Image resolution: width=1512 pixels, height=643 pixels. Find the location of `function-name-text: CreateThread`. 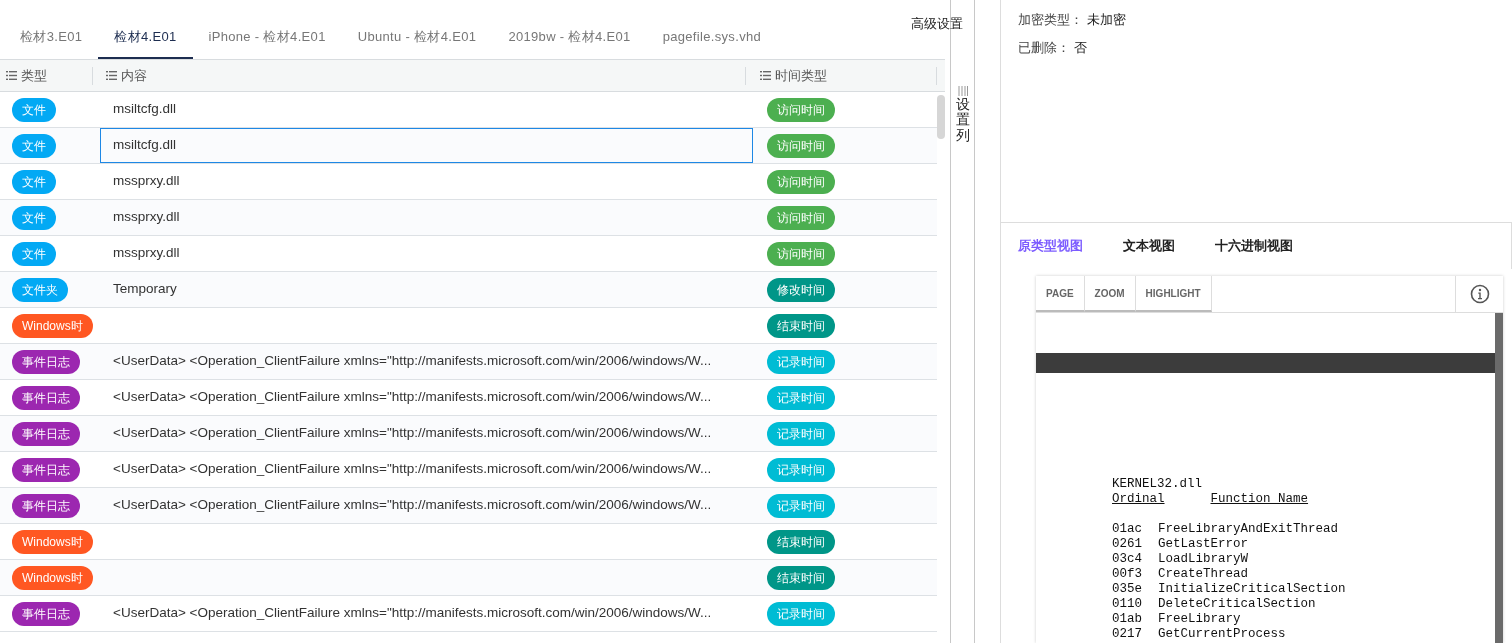

function-name-text: CreateThread is located at coordinates (1203, 574).